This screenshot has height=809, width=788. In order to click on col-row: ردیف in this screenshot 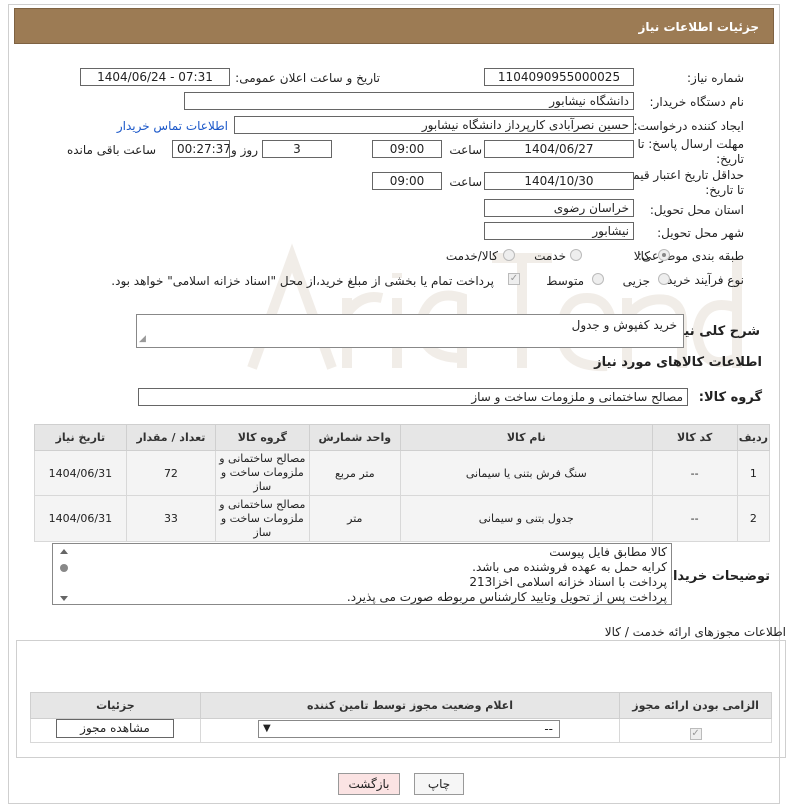, I will do `click(753, 437)`.